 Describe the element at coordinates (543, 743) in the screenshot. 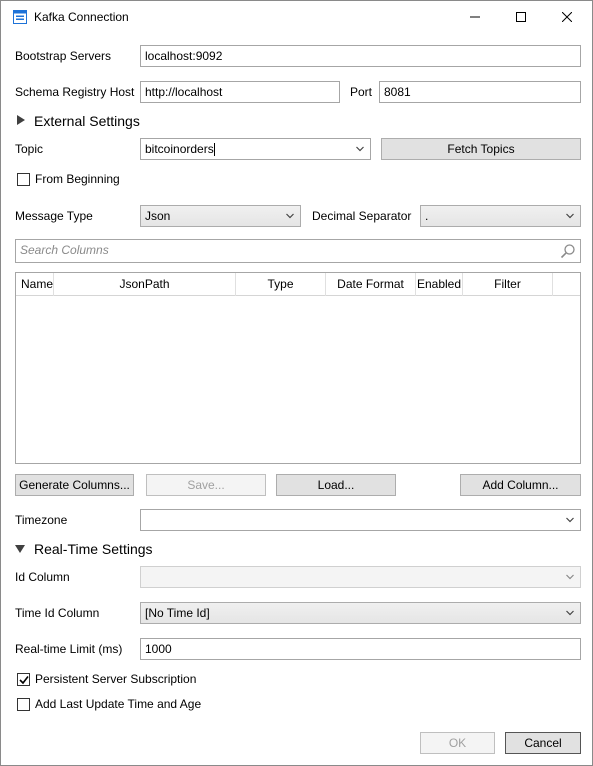

I see `cancel-button: Cancel` at that location.